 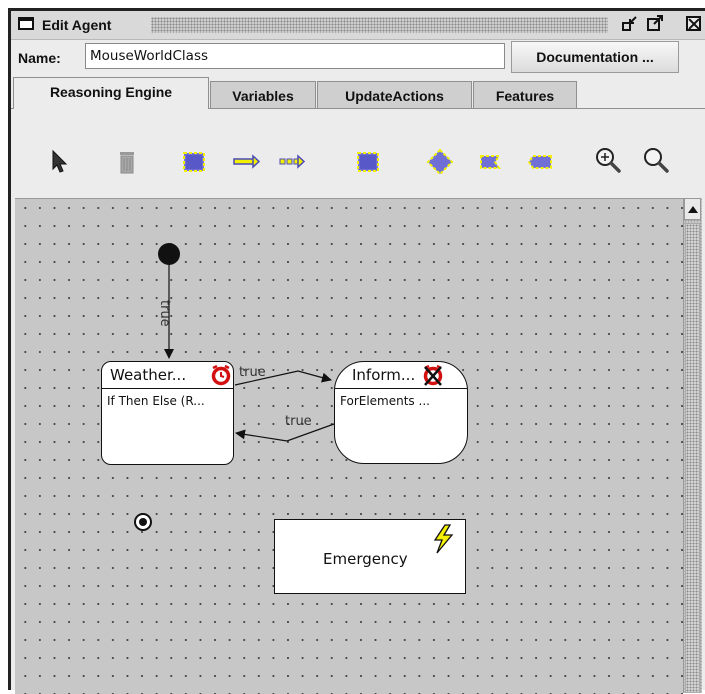 What do you see at coordinates (693, 23) in the screenshot?
I see `close-icon` at bounding box center [693, 23].